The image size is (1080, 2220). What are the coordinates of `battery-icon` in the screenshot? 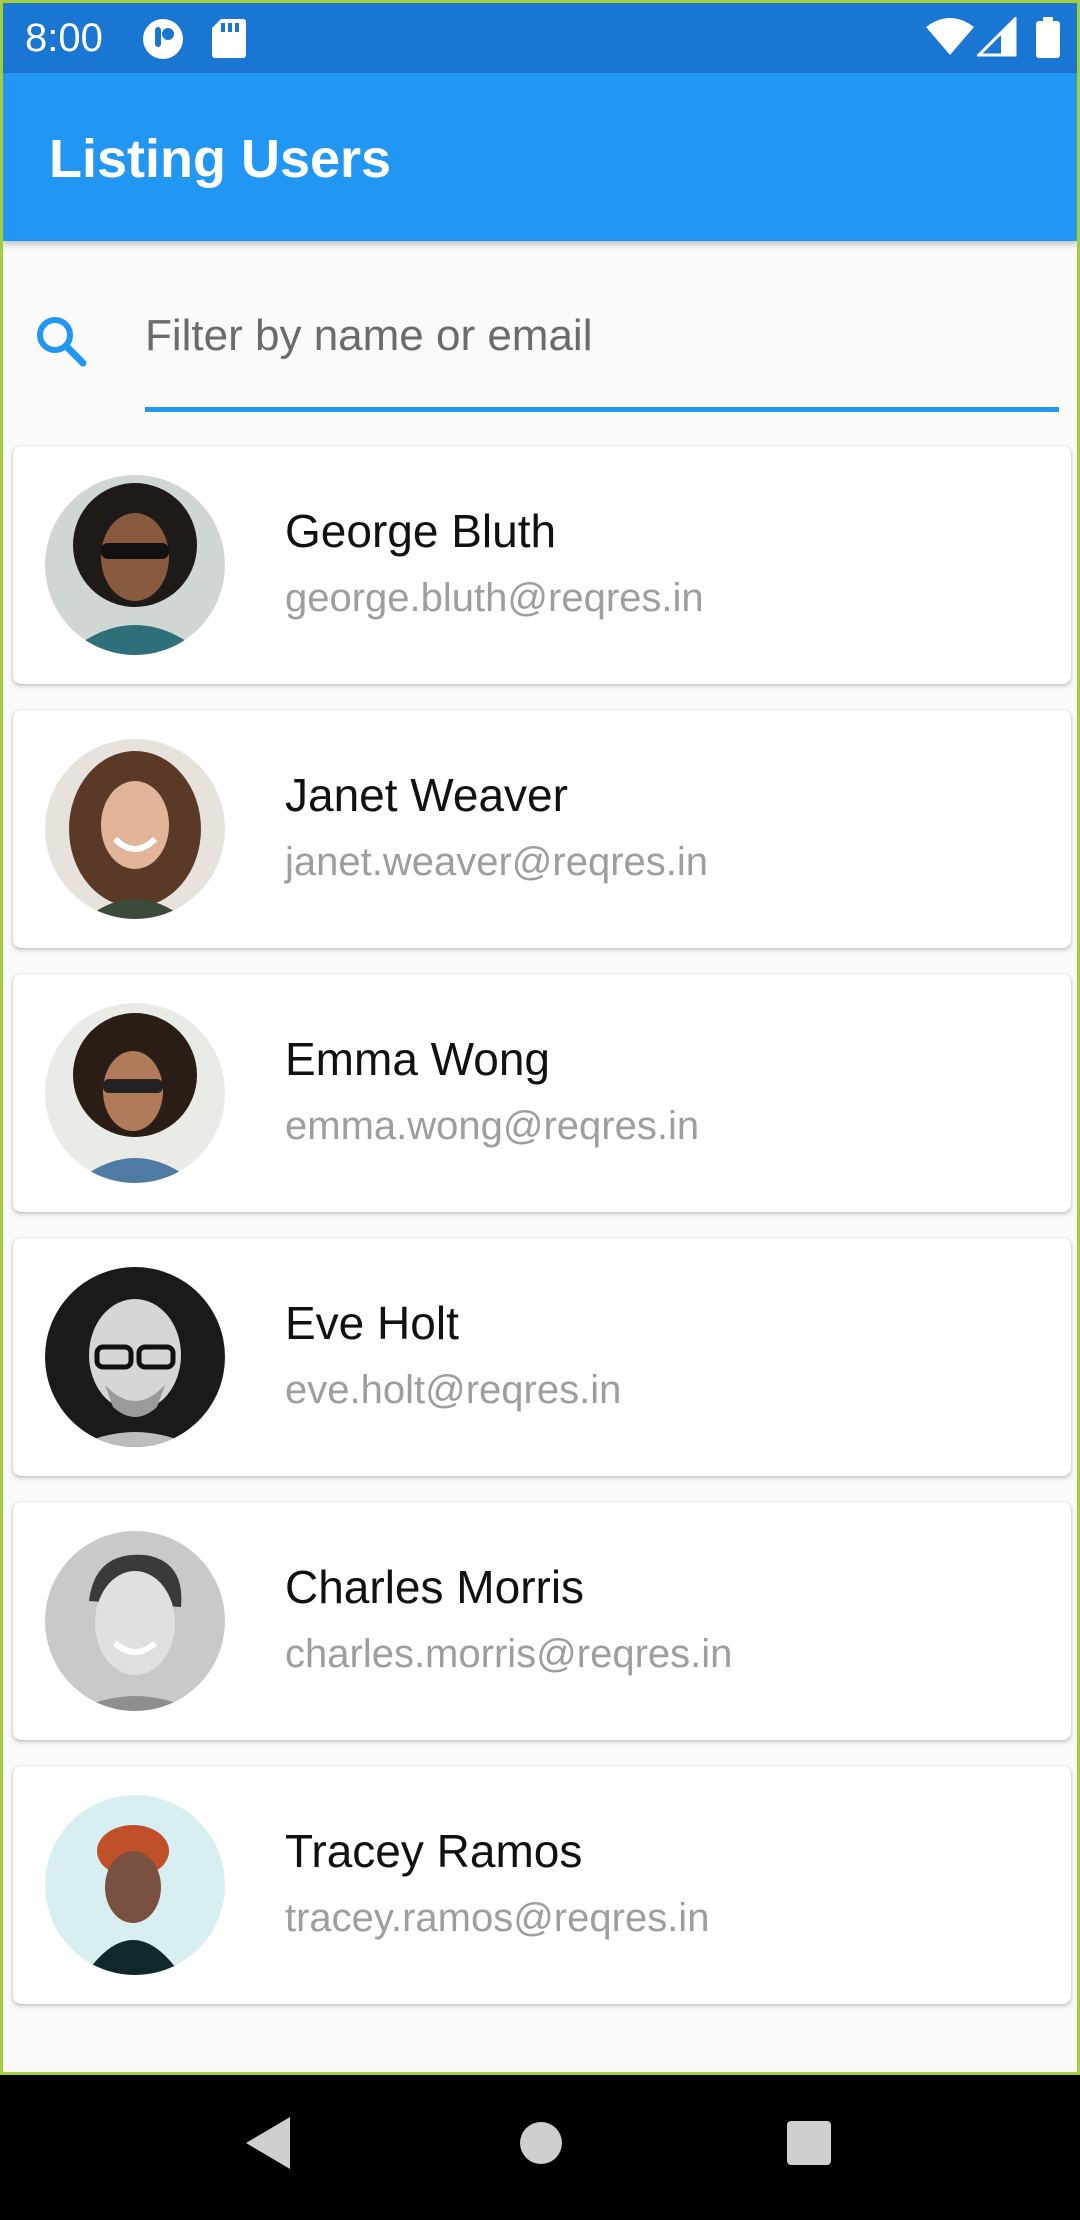 It's located at (1048, 40).